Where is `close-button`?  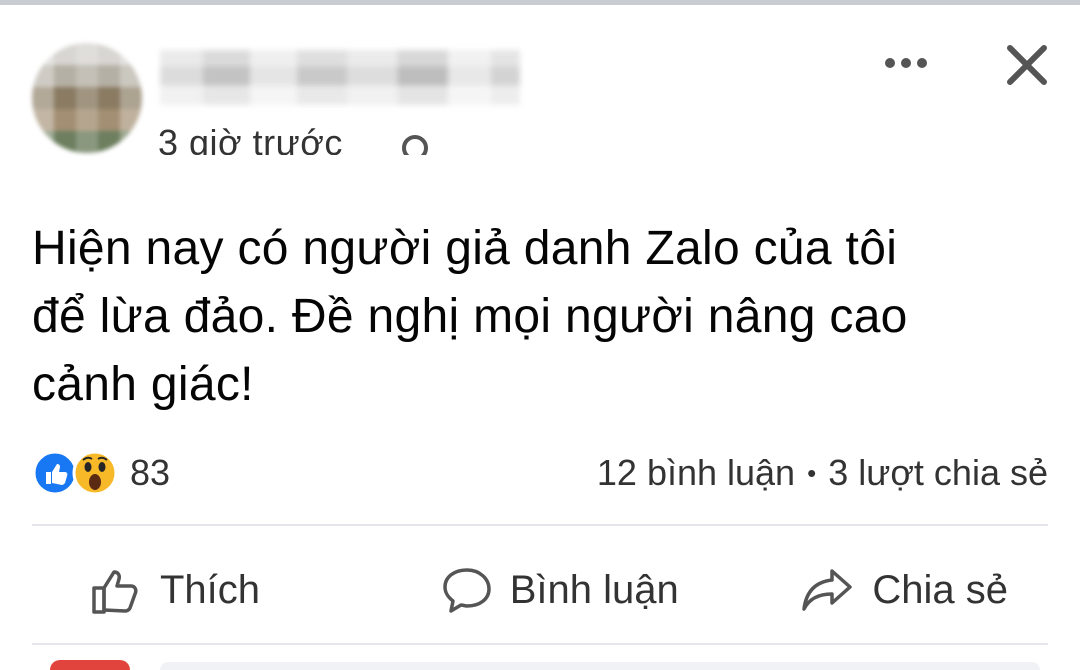
close-button is located at coordinates (1027, 65).